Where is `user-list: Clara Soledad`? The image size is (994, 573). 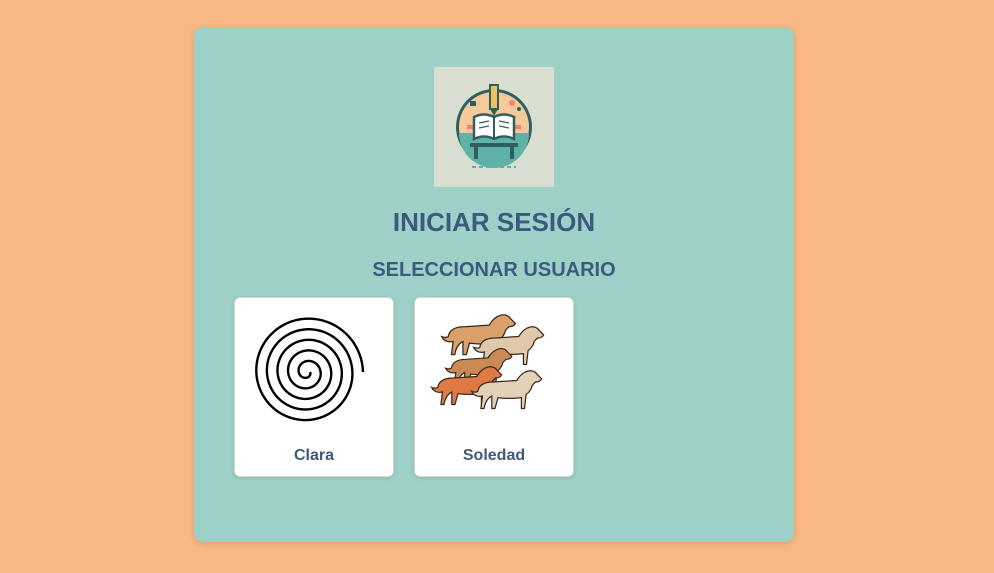
user-list: Clara Soledad is located at coordinates (404, 387).